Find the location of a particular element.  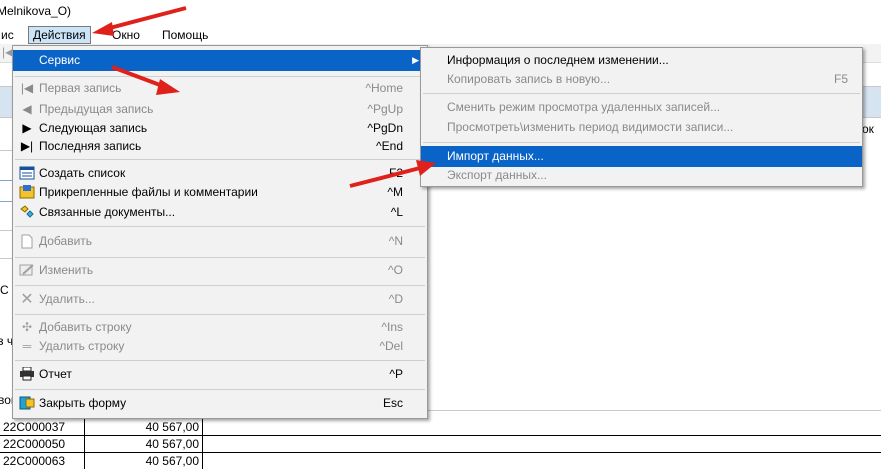

annotation-arrow-menu is located at coordinates (139, 21).